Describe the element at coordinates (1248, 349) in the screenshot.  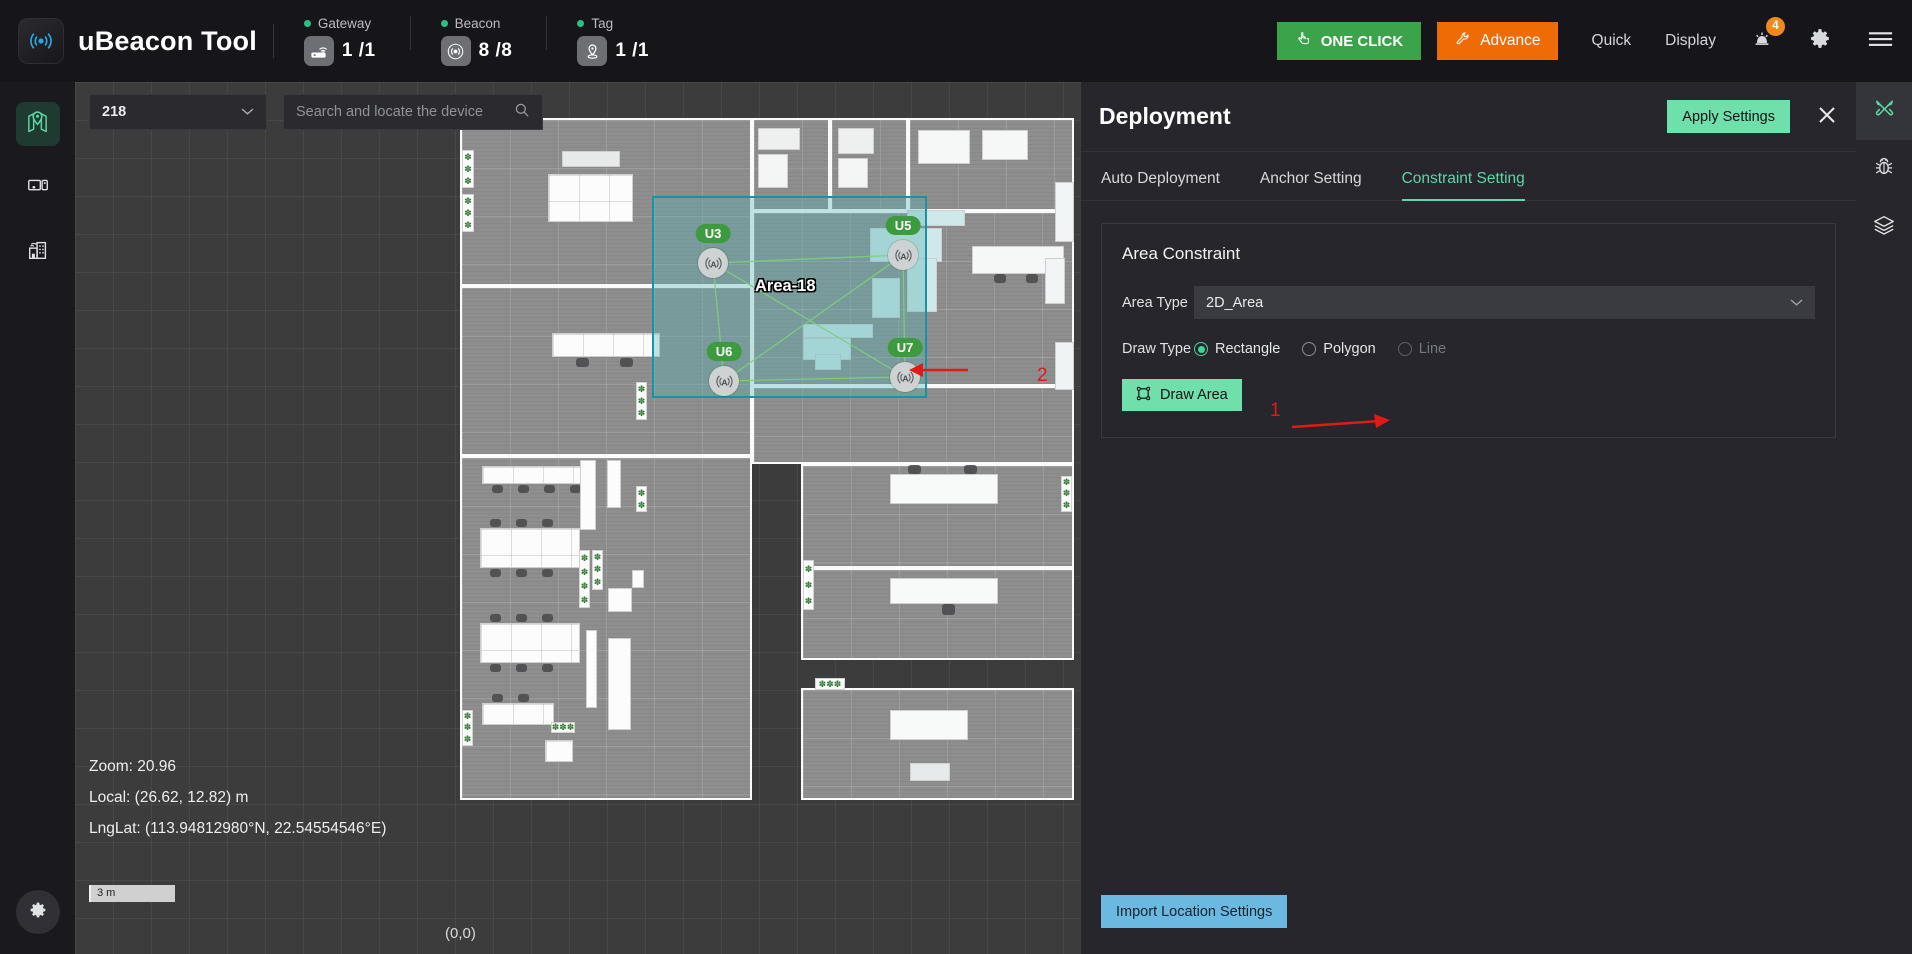
I see `radio-rectangle-label: Rectangle` at that location.